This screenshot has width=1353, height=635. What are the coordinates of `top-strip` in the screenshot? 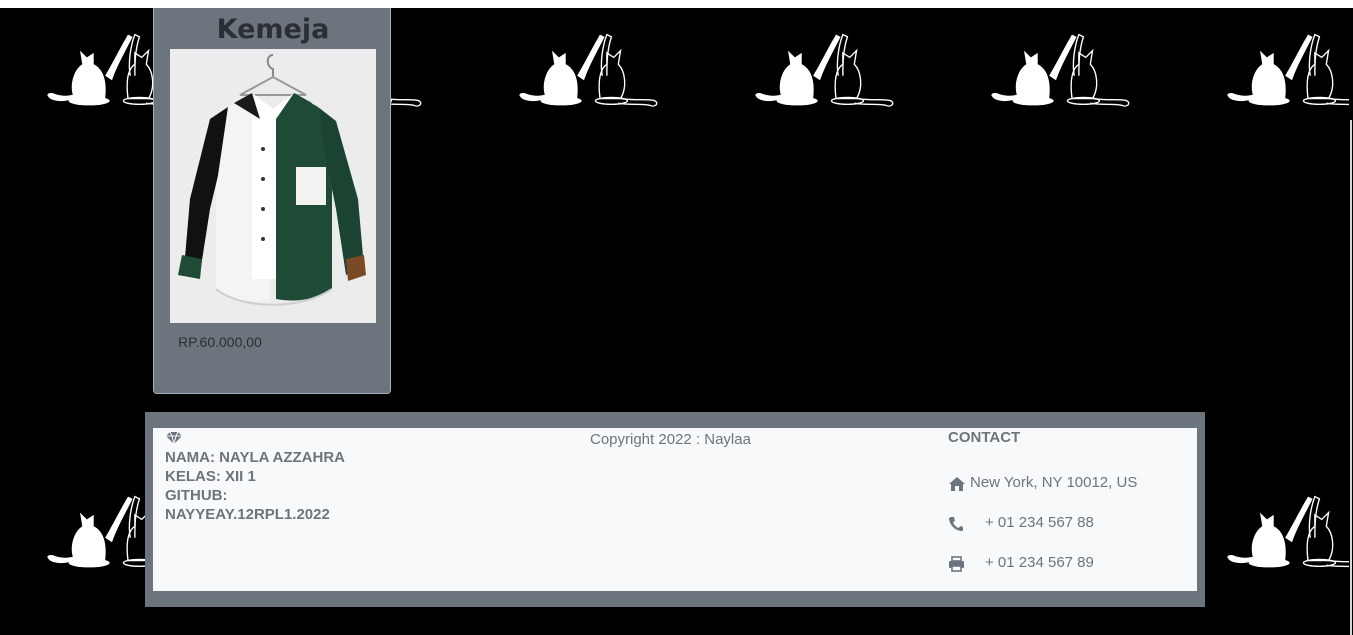 It's located at (676, 4).